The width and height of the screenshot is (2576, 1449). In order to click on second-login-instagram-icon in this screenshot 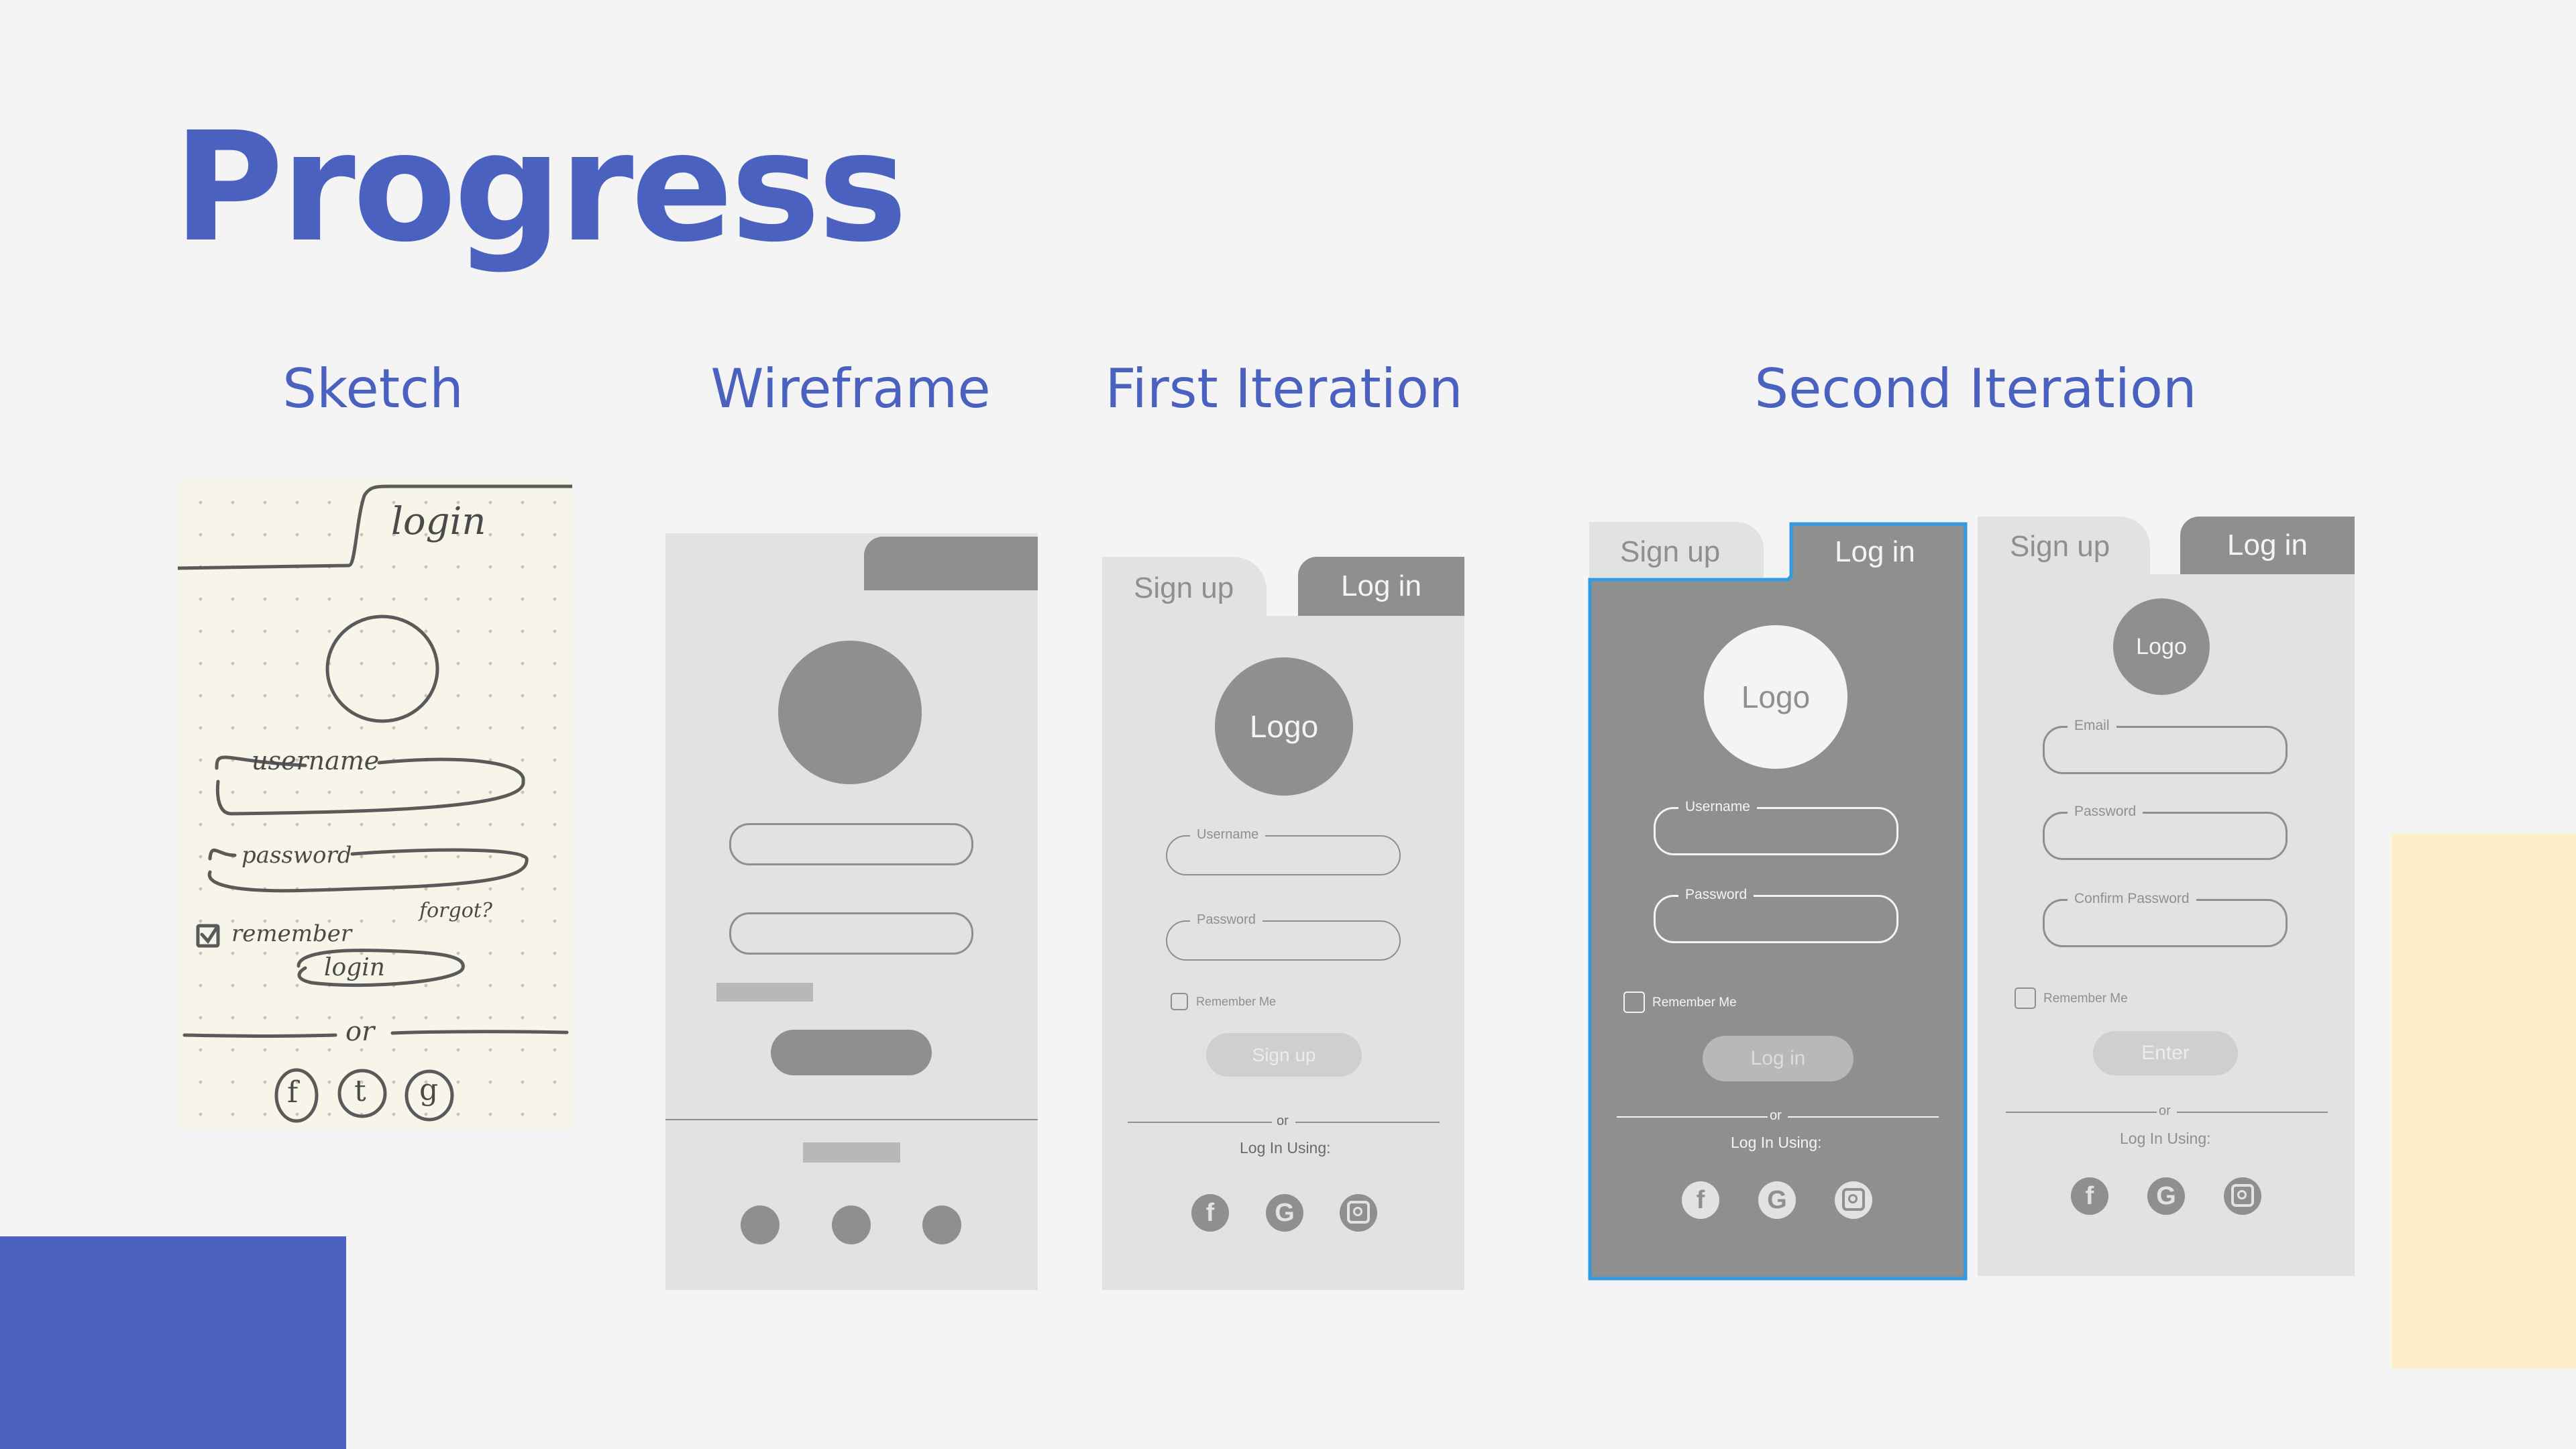, I will do `click(1853, 1200)`.